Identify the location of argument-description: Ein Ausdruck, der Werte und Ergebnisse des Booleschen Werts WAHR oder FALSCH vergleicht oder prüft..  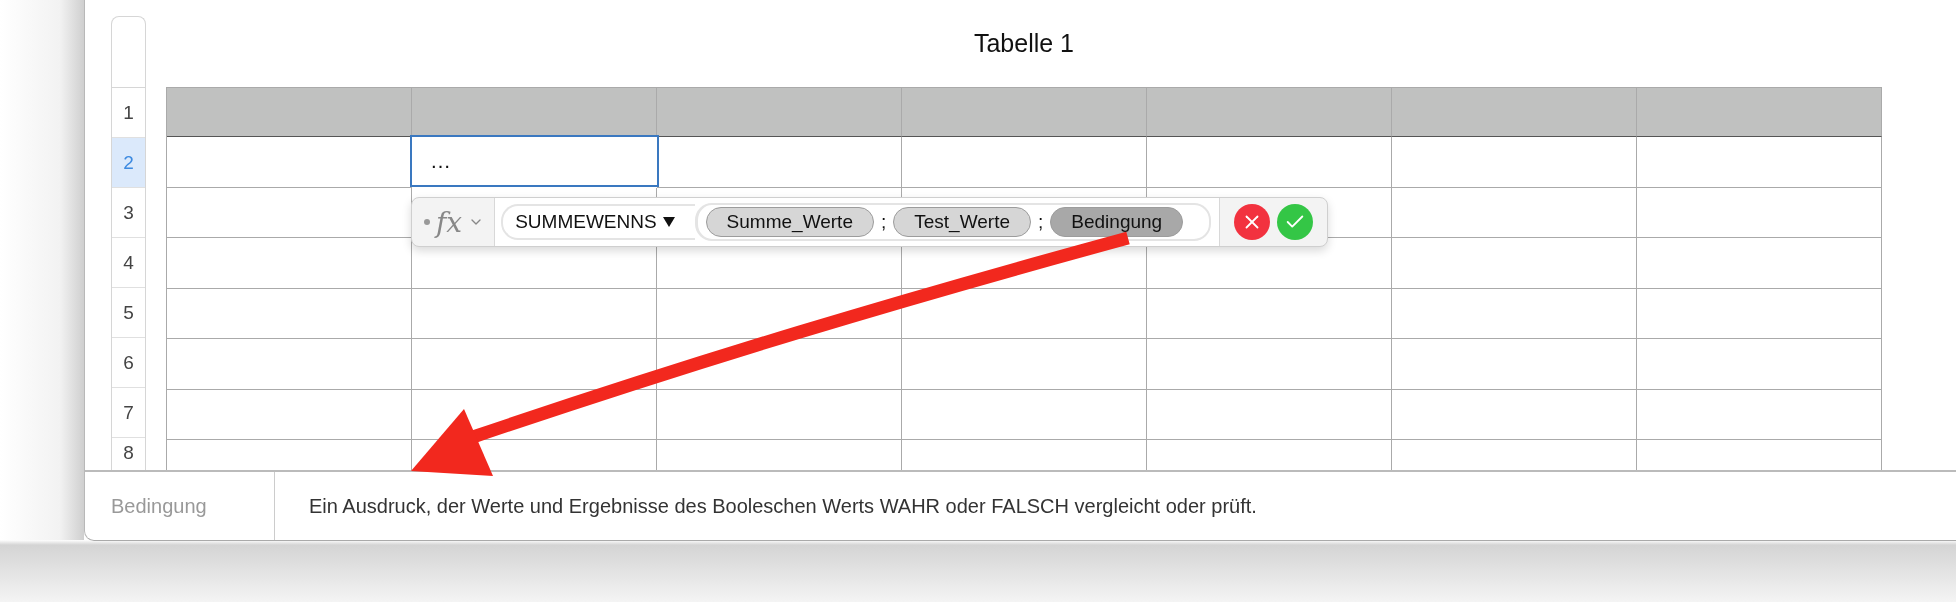
(782, 506).